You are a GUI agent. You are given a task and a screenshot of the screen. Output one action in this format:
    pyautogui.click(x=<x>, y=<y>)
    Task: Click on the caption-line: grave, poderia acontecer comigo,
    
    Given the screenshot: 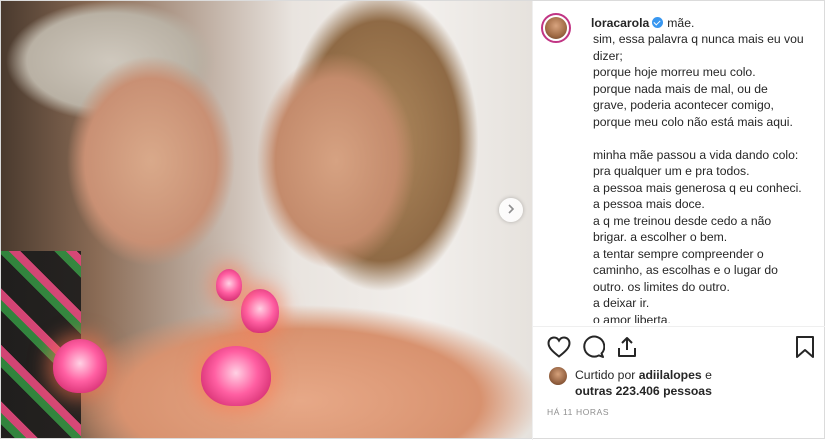 What is the action you would take?
    pyautogui.click(x=683, y=105)
    